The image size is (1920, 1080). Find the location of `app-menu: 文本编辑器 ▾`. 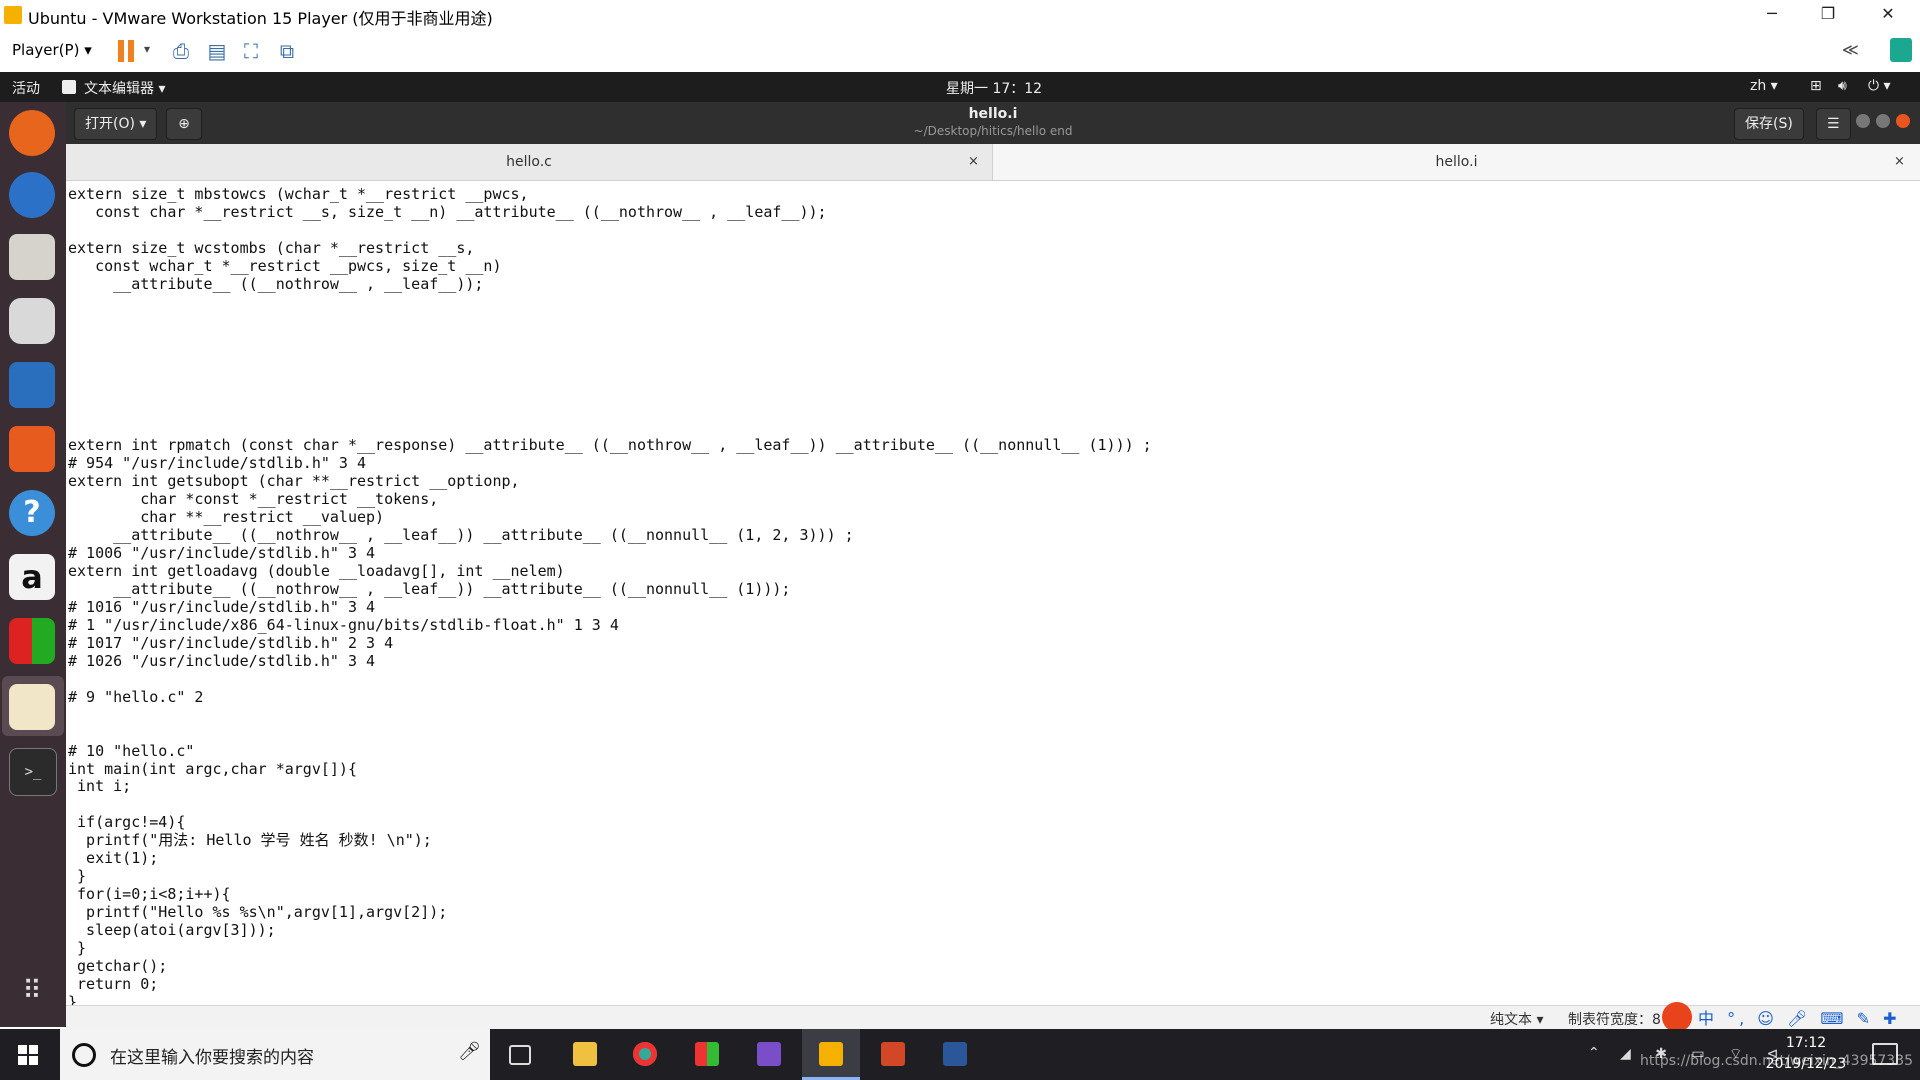

app-menu: 文本编辑器 ▾ is located at coordinates (124, 88).